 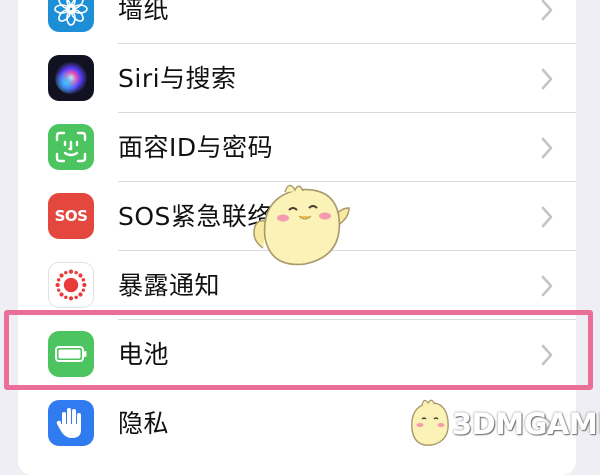 What do you see at coordinates (297, 22) in the screenshot?
I see `settings-row-wallpaper: 墙纸` at bounding box center [297, 22].